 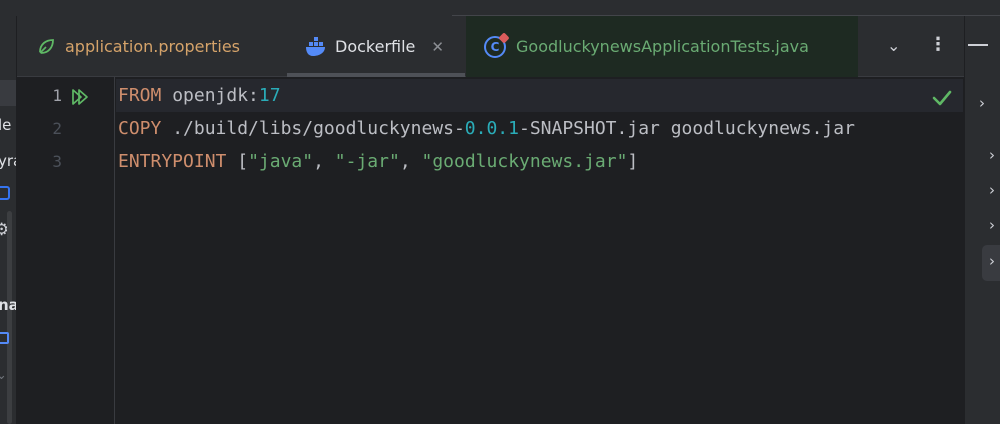 What do you see at coordinates (281, 161) in the screenshot?
I see `string-token: "java"` at bounding box center [281, 161].